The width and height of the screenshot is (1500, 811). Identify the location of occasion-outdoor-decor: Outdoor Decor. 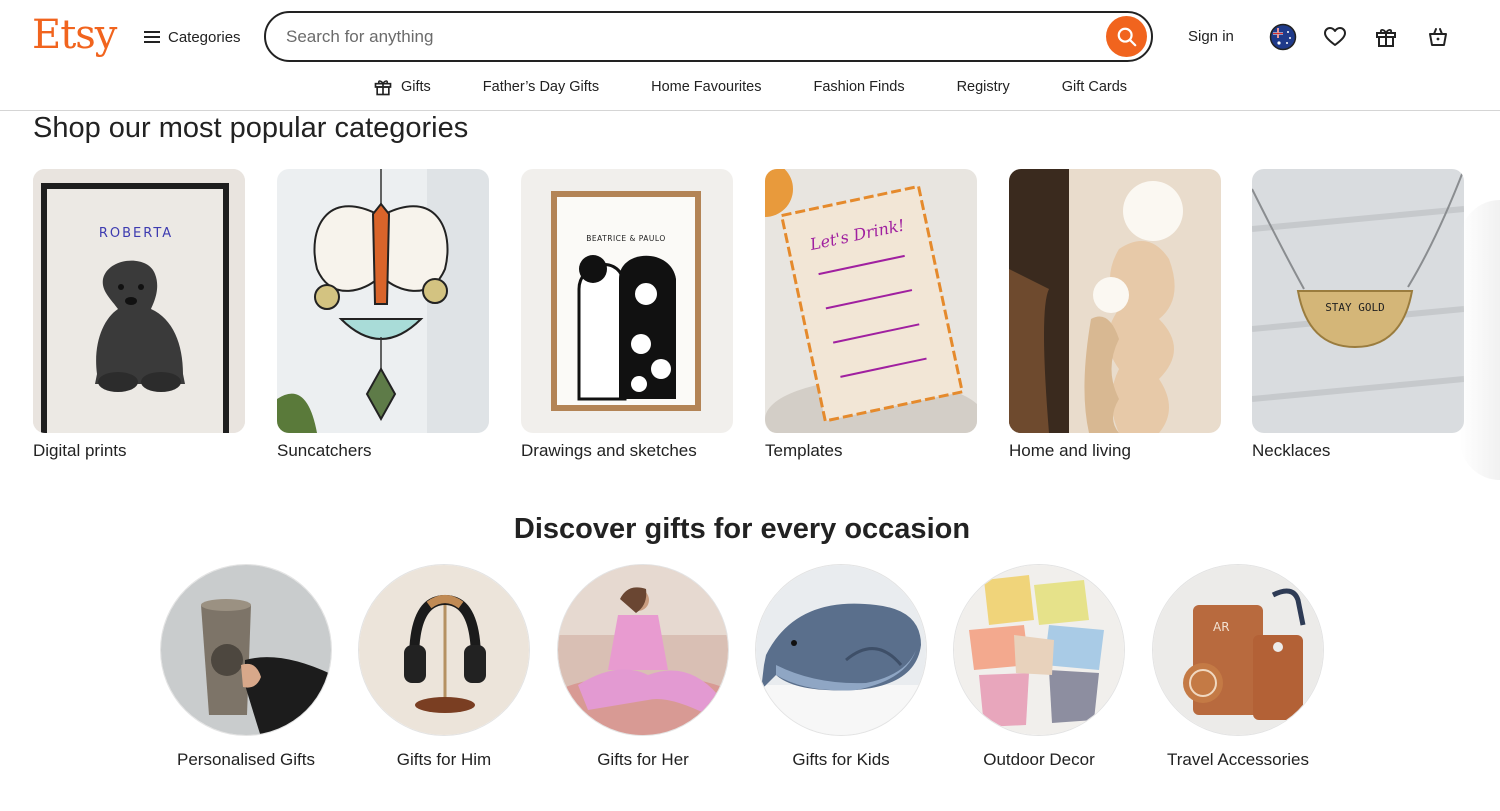
(1040, 666).